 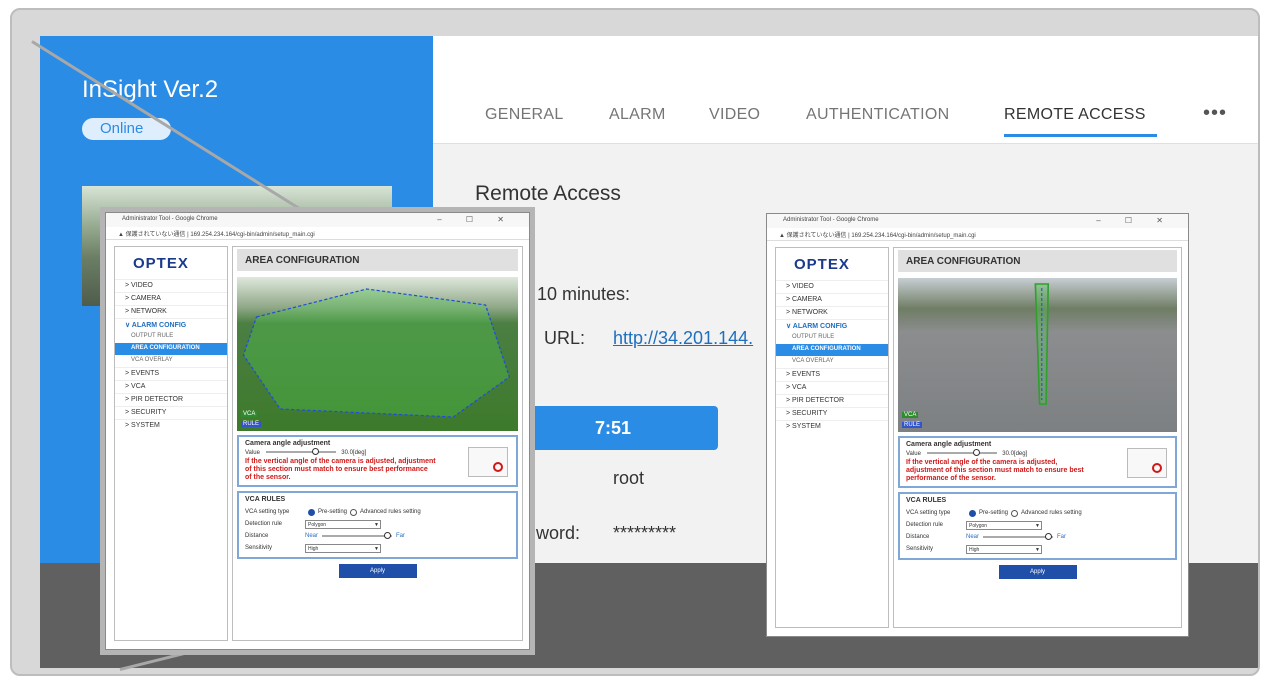 I want to click on optex-logo: OPTEX, so click(x=822, y=264).